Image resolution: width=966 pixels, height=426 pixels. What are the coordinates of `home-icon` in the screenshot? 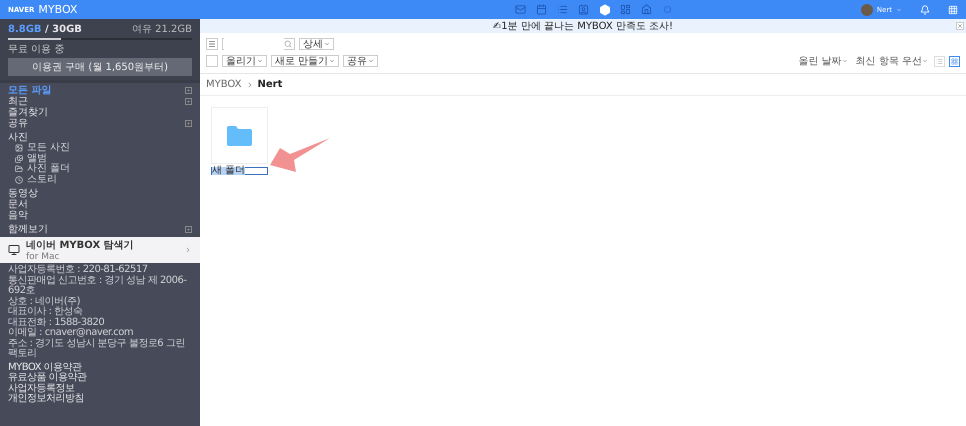 It's located at (647, 9).